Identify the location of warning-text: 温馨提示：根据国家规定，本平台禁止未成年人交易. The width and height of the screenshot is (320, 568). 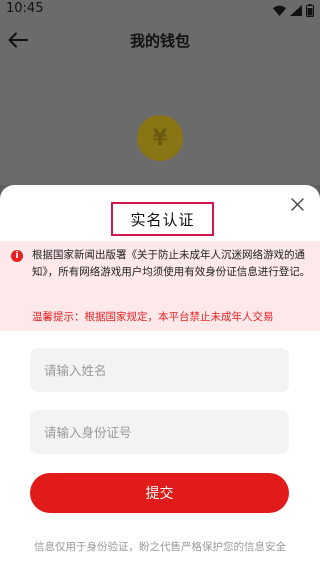
(153, 317).